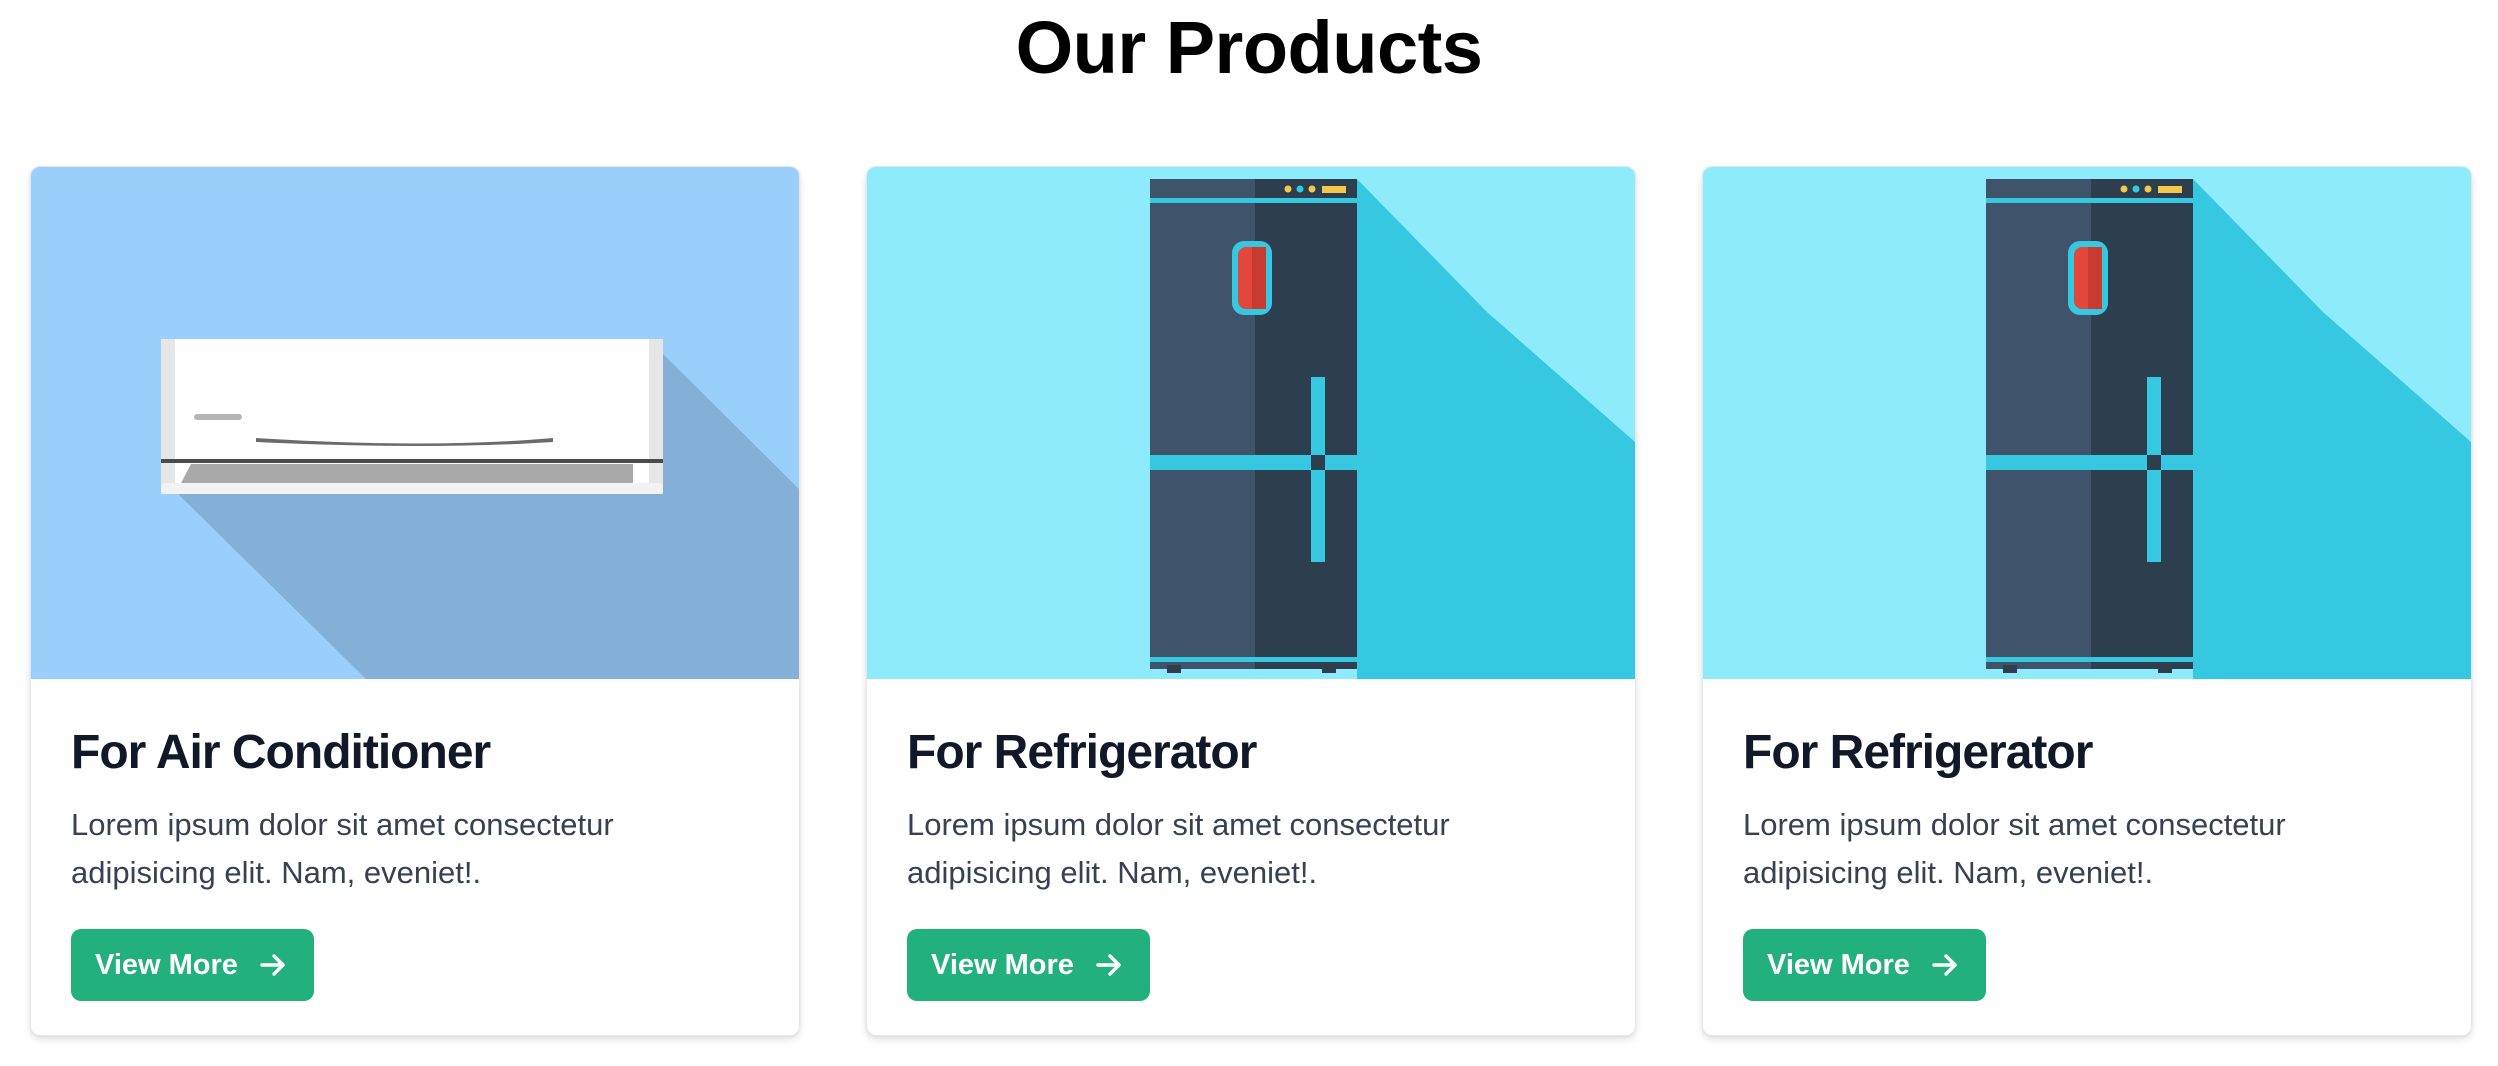 The width and height of the screenshot is (2498, 1066). What do you see at coordinates (415, 423) in the screenshot?
I see `air-conditioner-illustration` at bounding box center [415, 423].